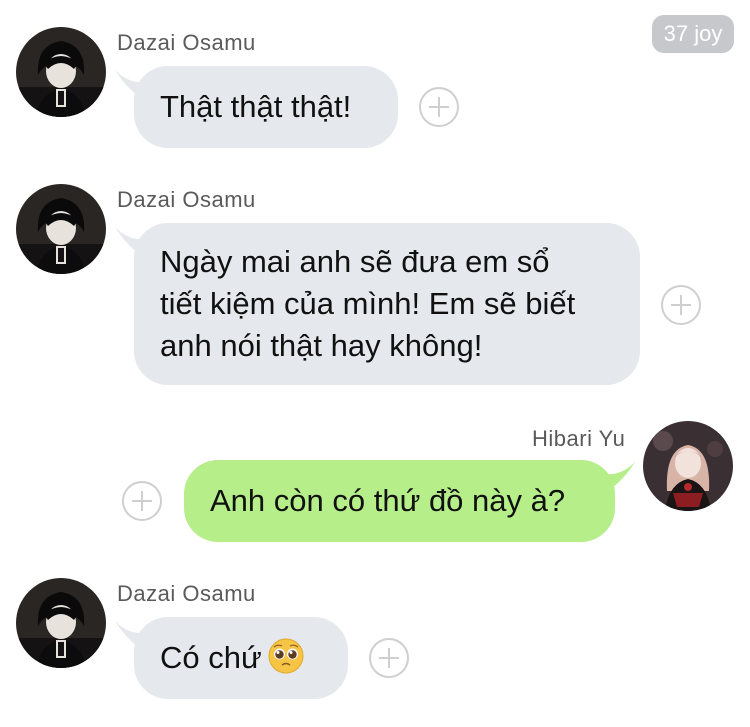 This screenshot has height=727, width=750. Describe the element at coordinates (256, 106) in the screenshot. I see `message-text: Thật thật thật!` at that location.